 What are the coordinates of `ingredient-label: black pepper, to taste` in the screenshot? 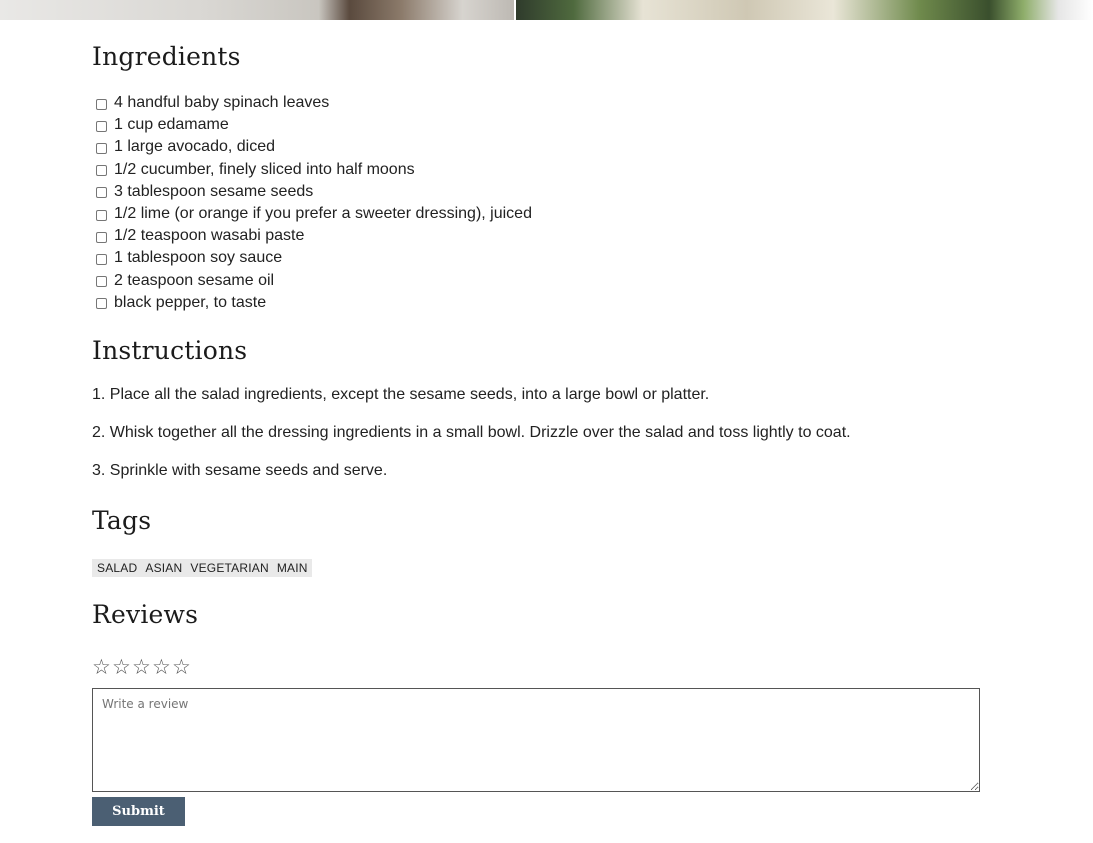 It's located at (190, 302).